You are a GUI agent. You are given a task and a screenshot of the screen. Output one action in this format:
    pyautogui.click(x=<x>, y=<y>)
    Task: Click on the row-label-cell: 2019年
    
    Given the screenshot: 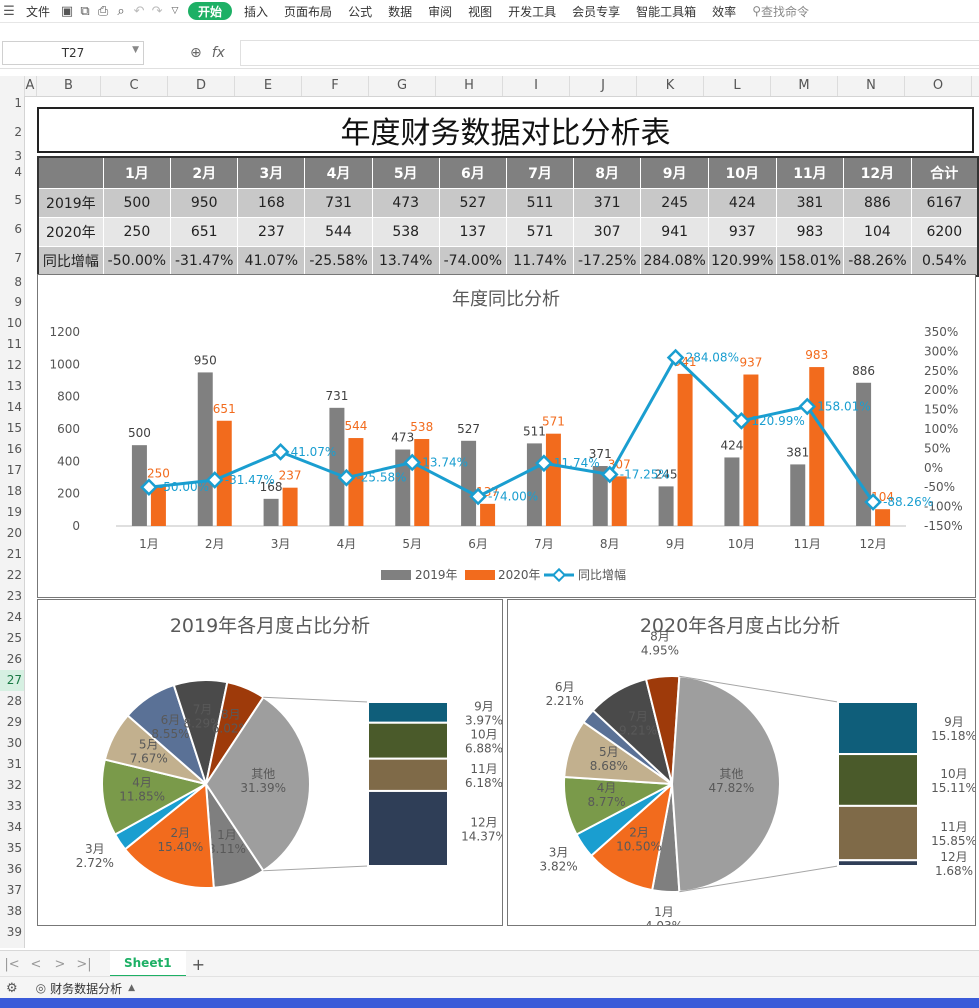 What is the action you would take?
    pyautogui.click(x=70, y=203)
    